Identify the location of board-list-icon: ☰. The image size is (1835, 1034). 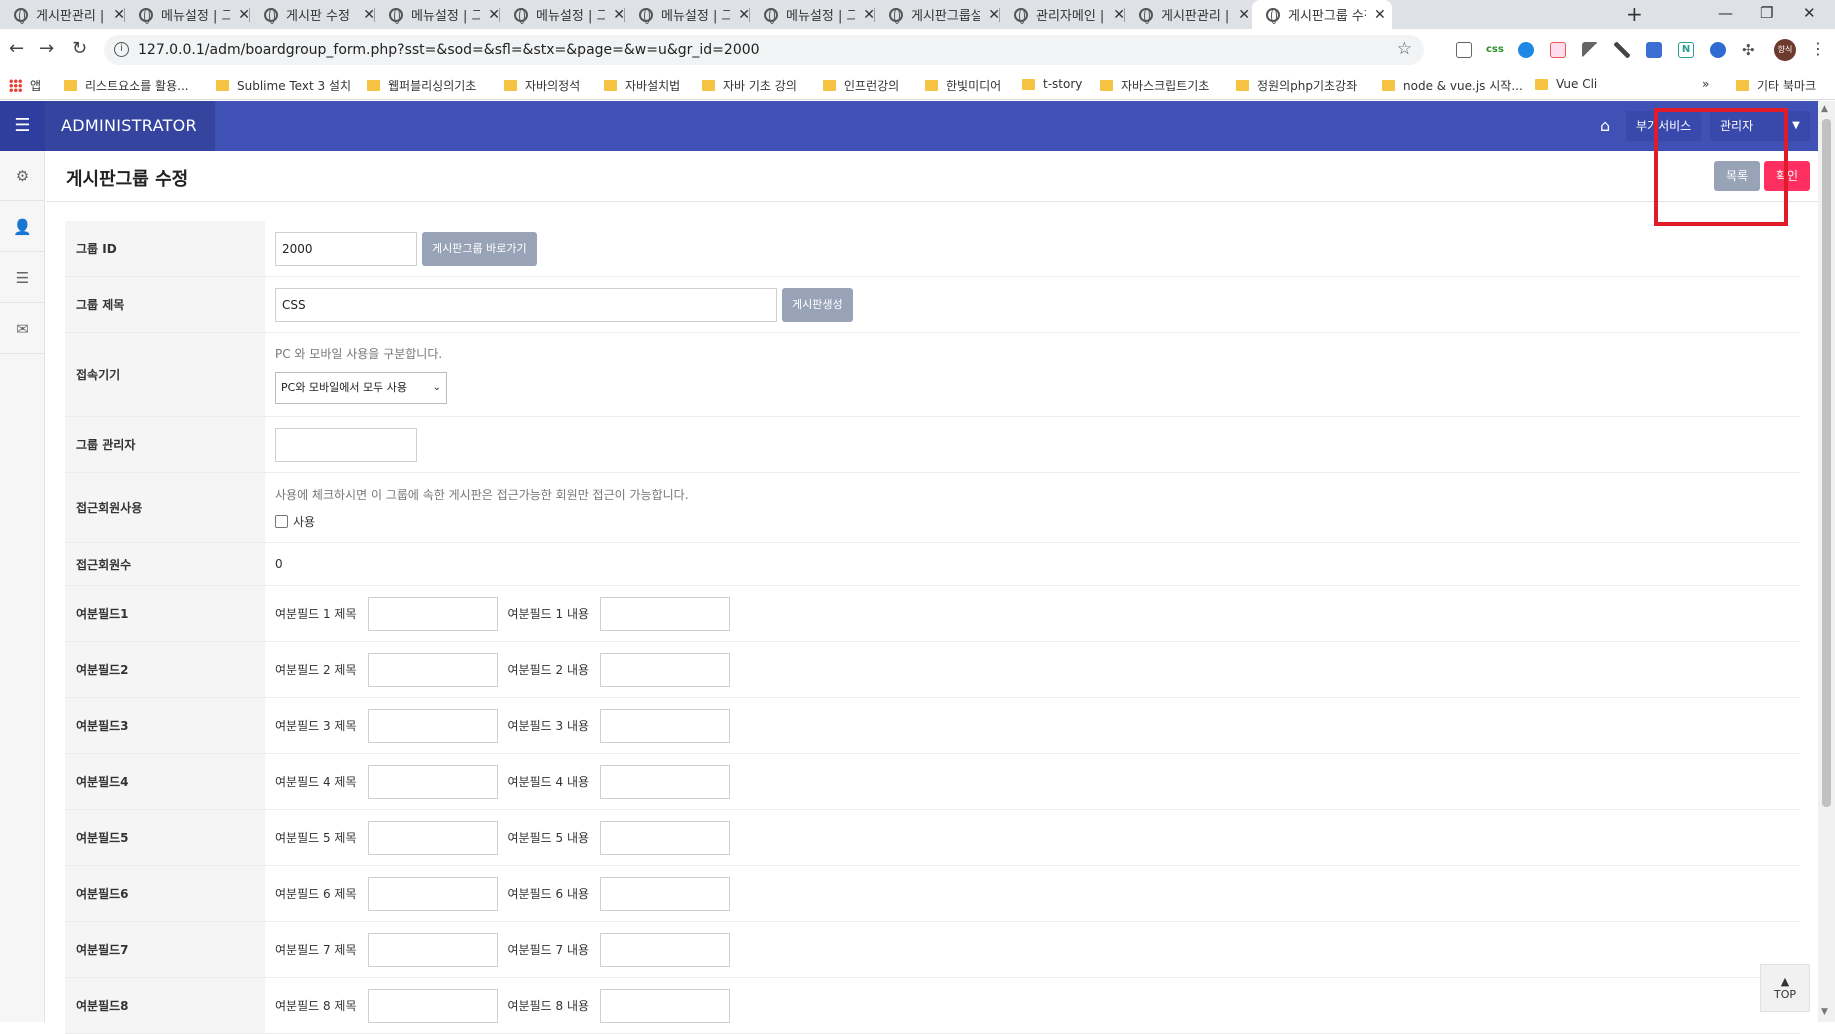
(22, 278).